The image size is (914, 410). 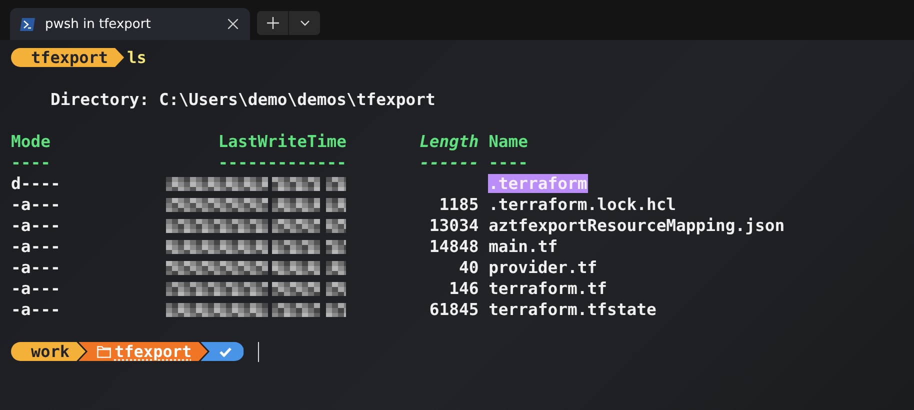 What do you see at coordinates (48, 351) in the screenshot?
I see `prompt-segment: work` at bounding box center [48, 351].